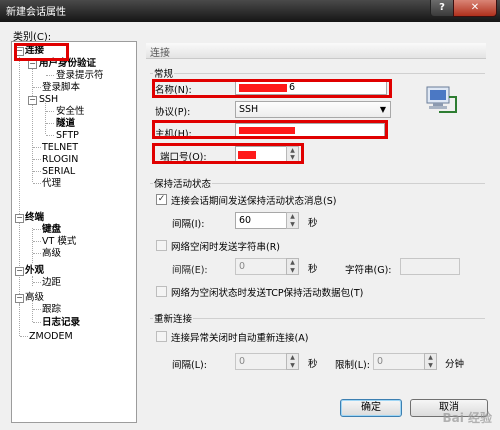  Describe the element at coordinates (382, 109) in the screenshot. I see `chevron-down-icon: ▼` at that location.